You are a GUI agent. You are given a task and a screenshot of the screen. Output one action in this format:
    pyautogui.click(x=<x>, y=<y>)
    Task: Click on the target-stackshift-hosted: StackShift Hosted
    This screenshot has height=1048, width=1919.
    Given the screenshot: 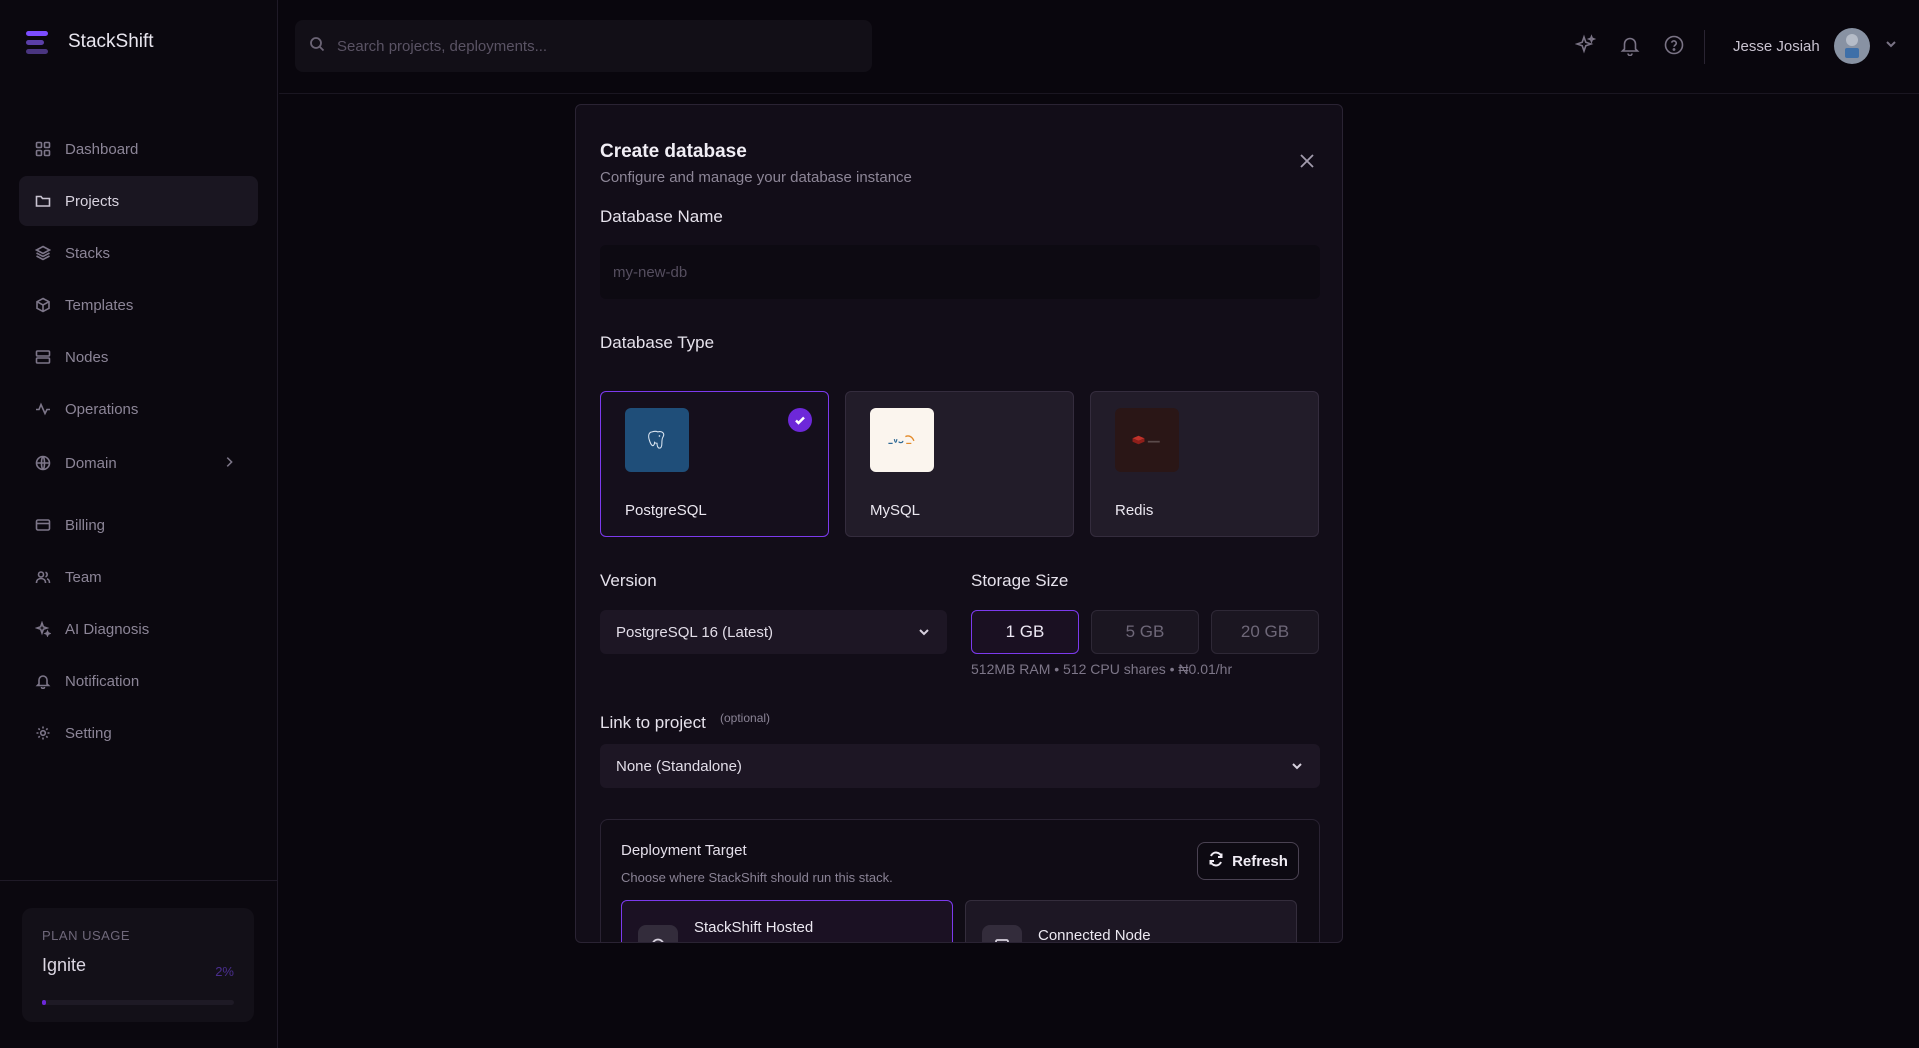 What is the action you would take?
    pyautogui.click(x=787, y=921)
    